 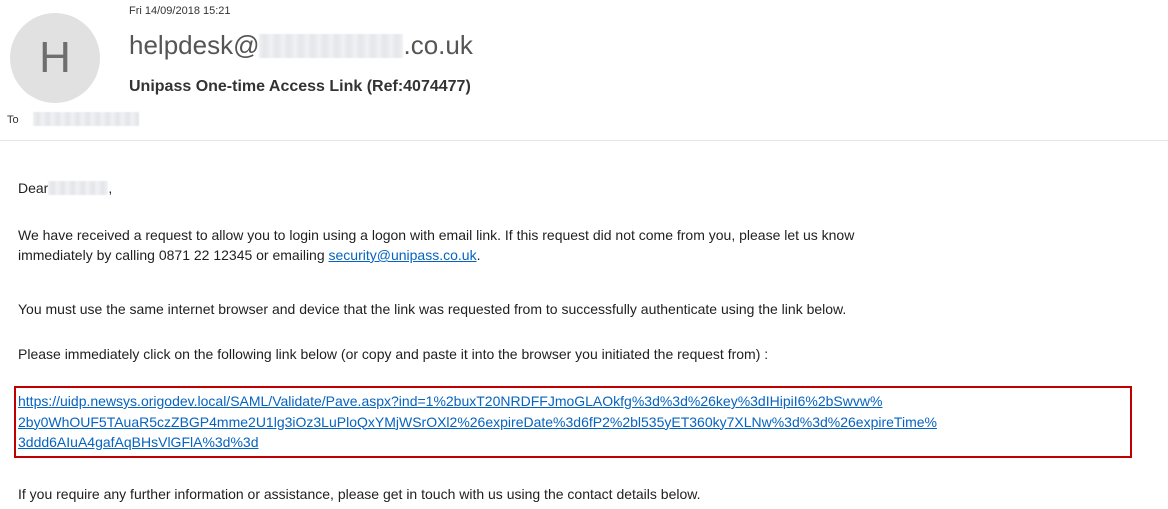 What do you see at coordinates (194, 45) in the screenshot?
I see `sender-prefix: helpdesk@` at bounding box center [194, 45].